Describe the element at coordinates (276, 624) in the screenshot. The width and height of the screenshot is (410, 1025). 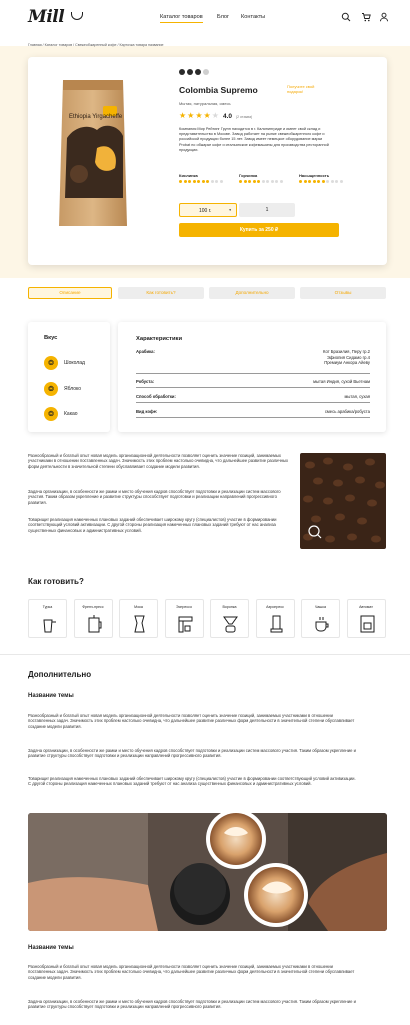
I see `aeropress-icon` at that location.